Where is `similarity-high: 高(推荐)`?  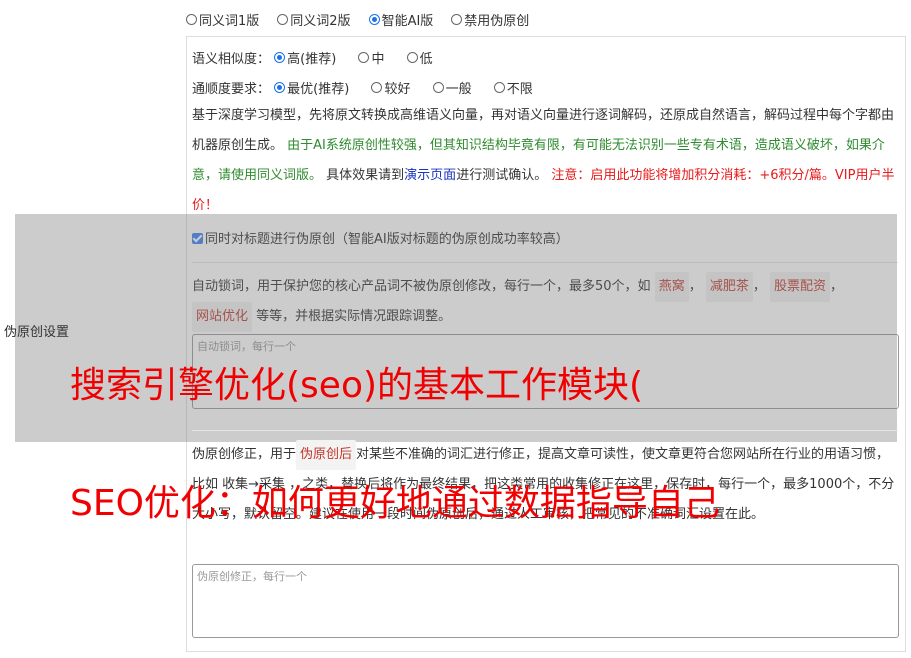
similarity-high: 高(推荐) is located at coordinates (305, 57).